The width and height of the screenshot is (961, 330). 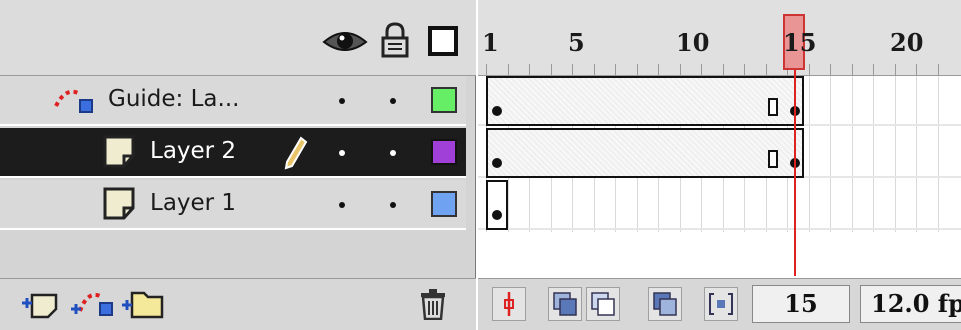 I want to click on guide-layer-icon, so click(x=76, y=102).